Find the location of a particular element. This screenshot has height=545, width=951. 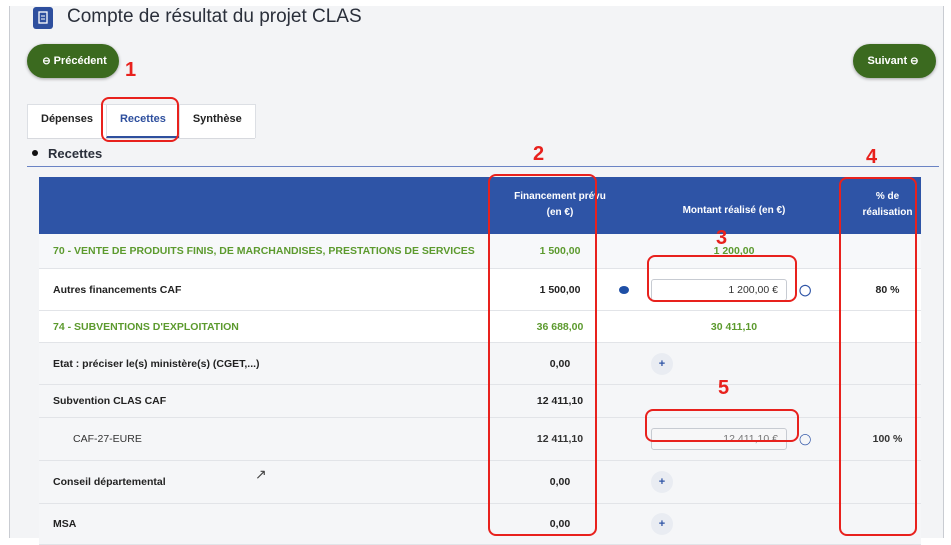

row-label: MSA is located at coordinates (65, 524).